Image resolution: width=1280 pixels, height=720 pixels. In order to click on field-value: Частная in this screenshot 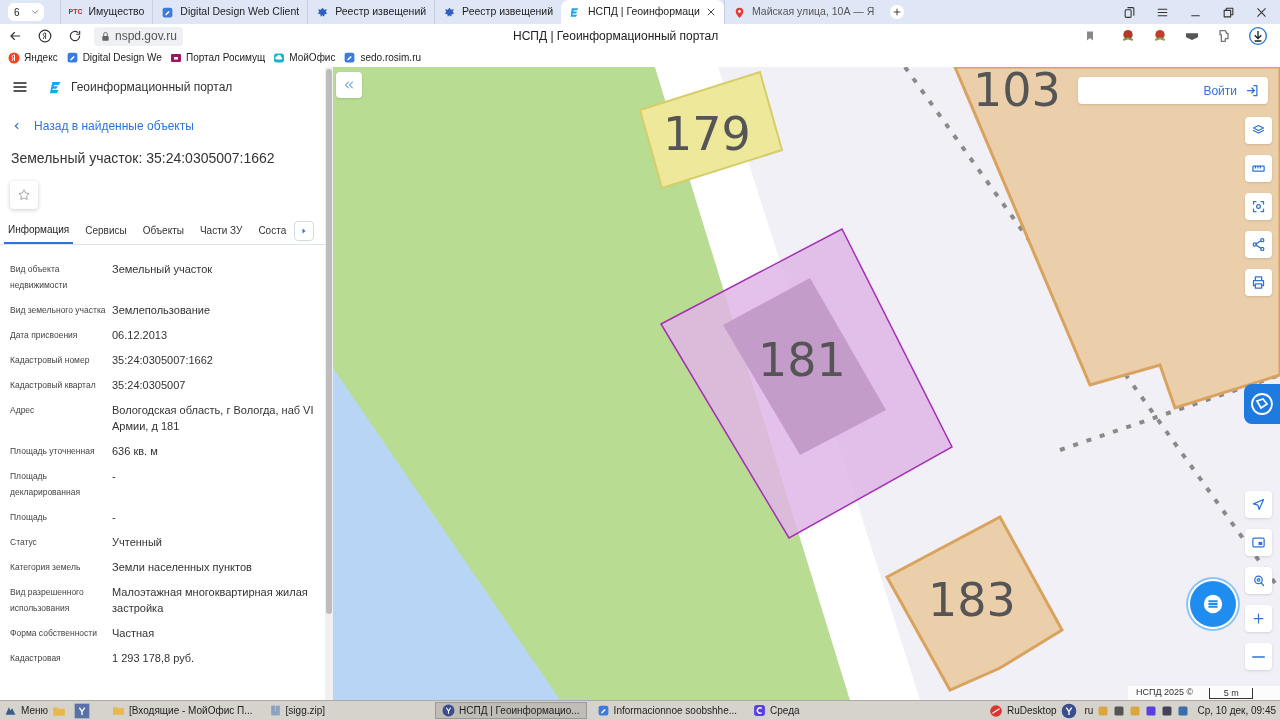, I will do `click(134, 633)`.